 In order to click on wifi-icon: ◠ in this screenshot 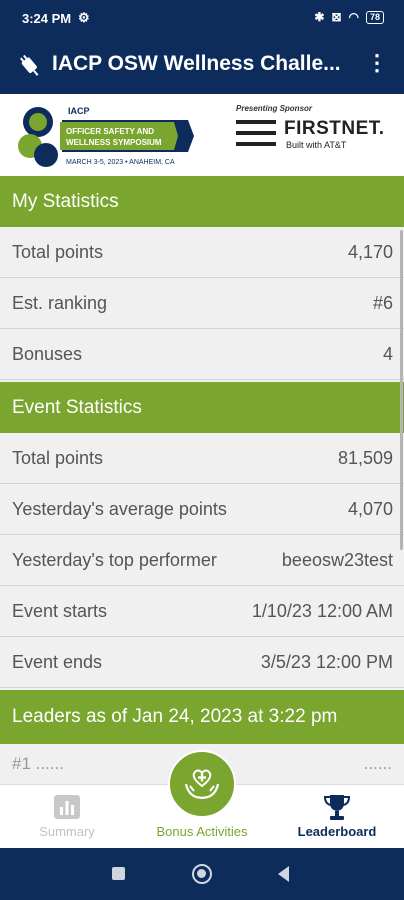, I will do `click(353, 17)`.